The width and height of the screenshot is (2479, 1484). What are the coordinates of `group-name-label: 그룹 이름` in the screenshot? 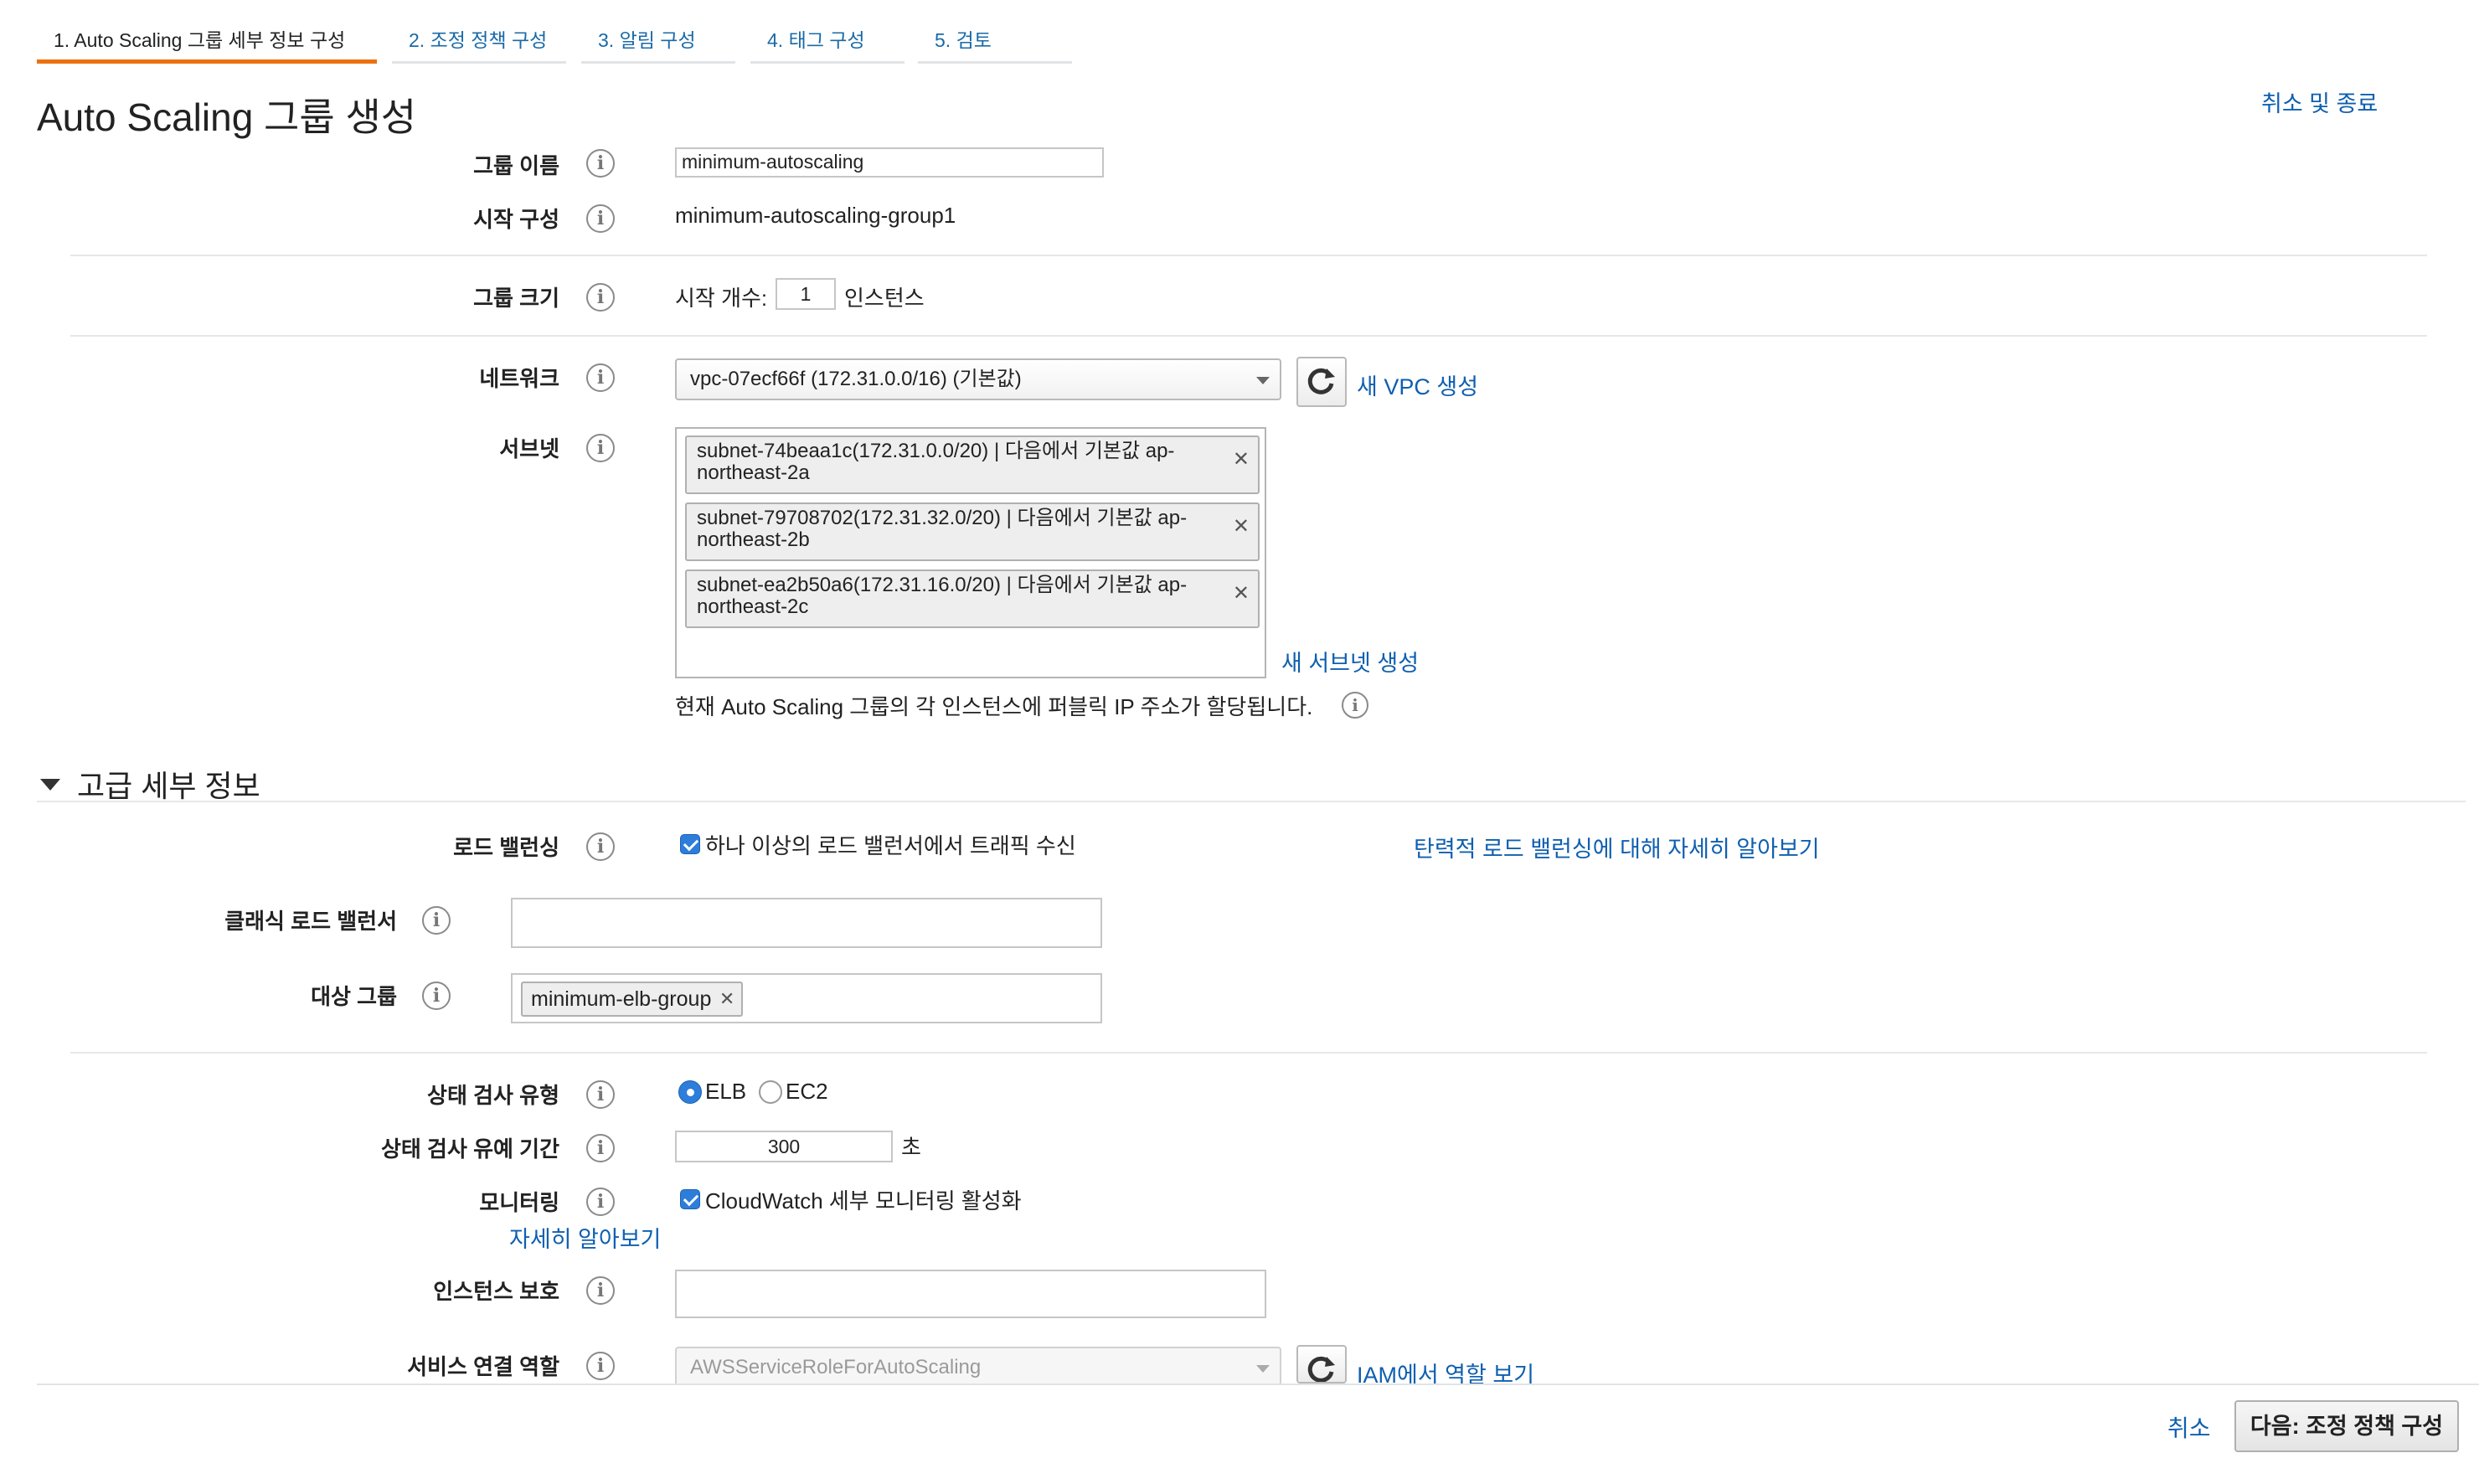 It's located at (516, 165).